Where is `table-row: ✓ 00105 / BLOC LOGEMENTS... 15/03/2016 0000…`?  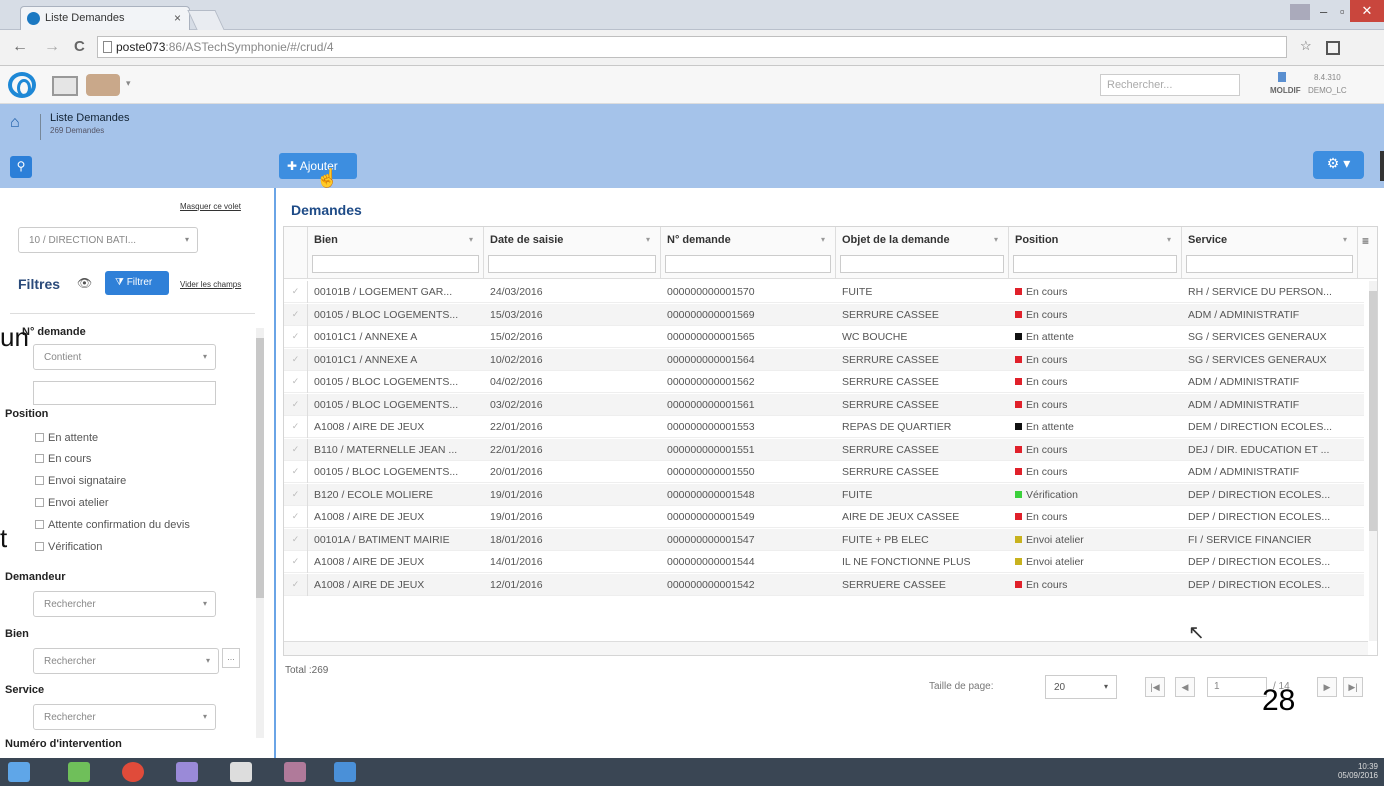
table-row: ✓ 00105 / BLOC LOGEMENTS... 15/03/2016 0000… is located at coordinates (824, 314).